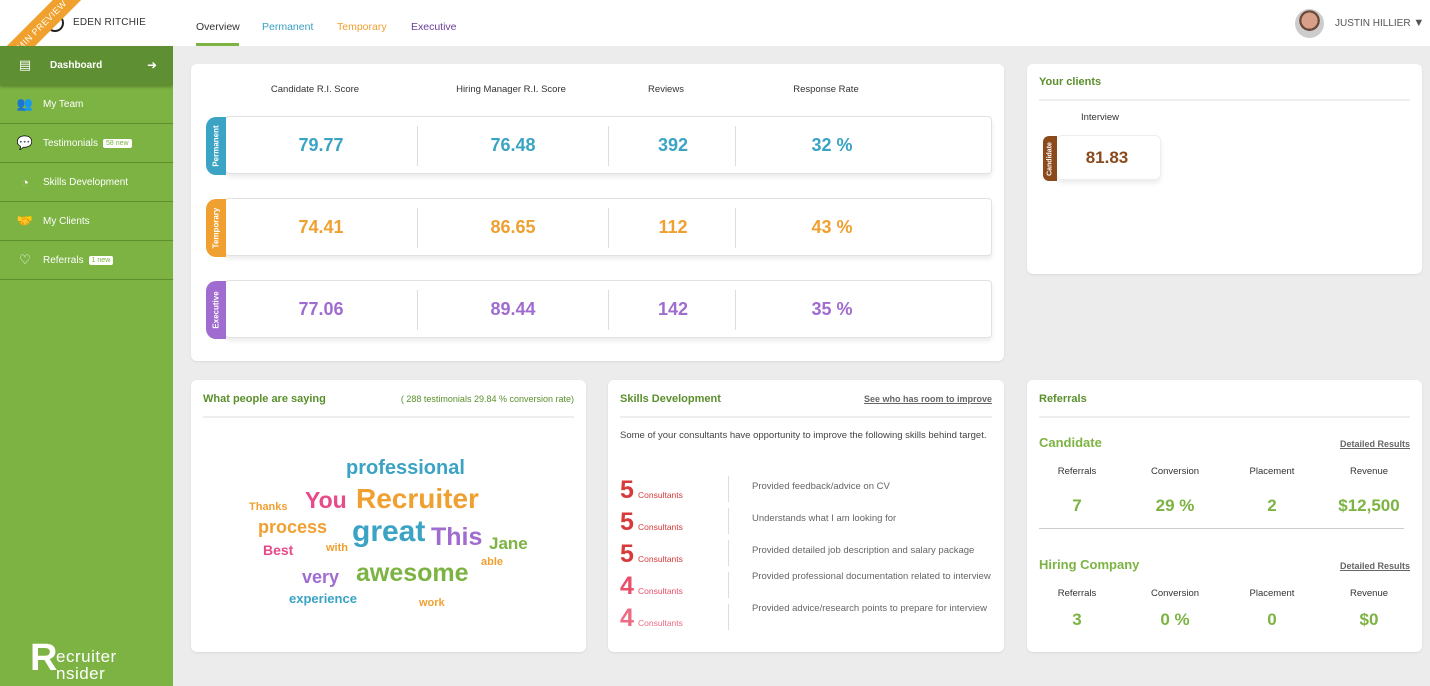  What do you see at coordinates (1224, 169) in the screenshot?
I see `your-clients-card: Your clients Interview Candidate 81.83` at bounding box center [1224, 169].